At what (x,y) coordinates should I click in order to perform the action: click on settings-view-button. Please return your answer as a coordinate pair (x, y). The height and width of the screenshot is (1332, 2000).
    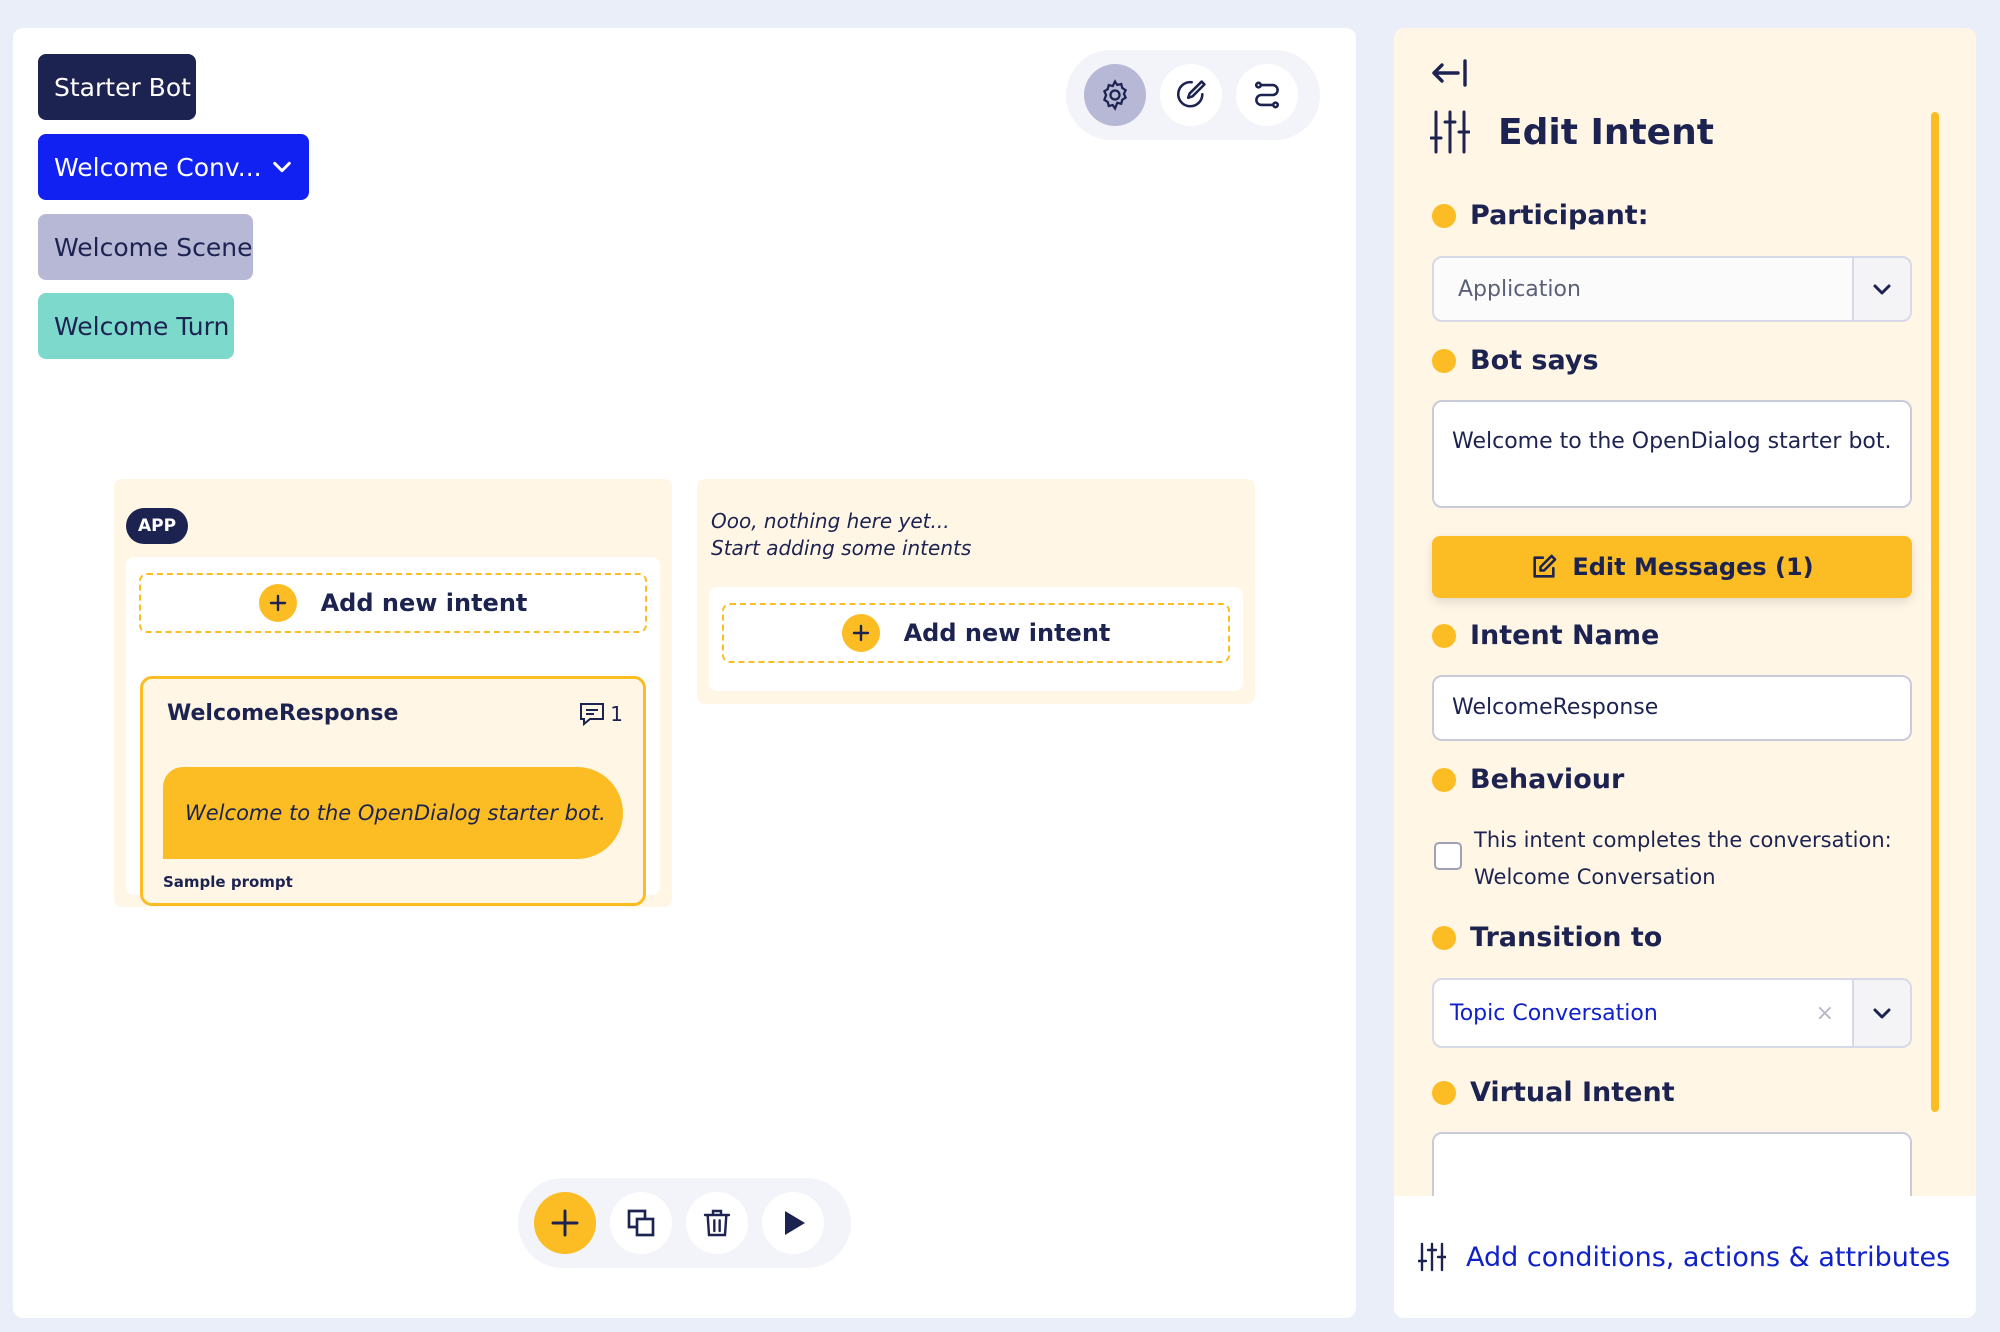
    Looking at the image, I should click on (1115, 95).